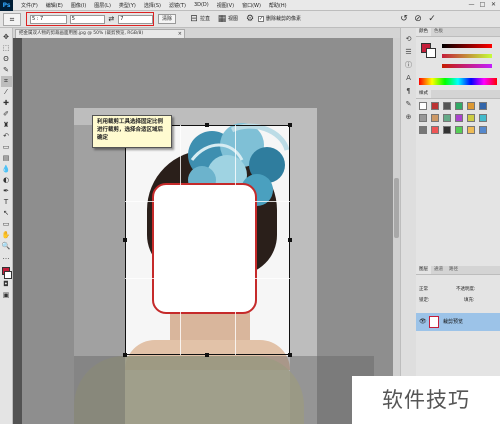  Describe the element at coordinates (207, 355) in the screenshot. I see `crop-handle-bottom` at that location.